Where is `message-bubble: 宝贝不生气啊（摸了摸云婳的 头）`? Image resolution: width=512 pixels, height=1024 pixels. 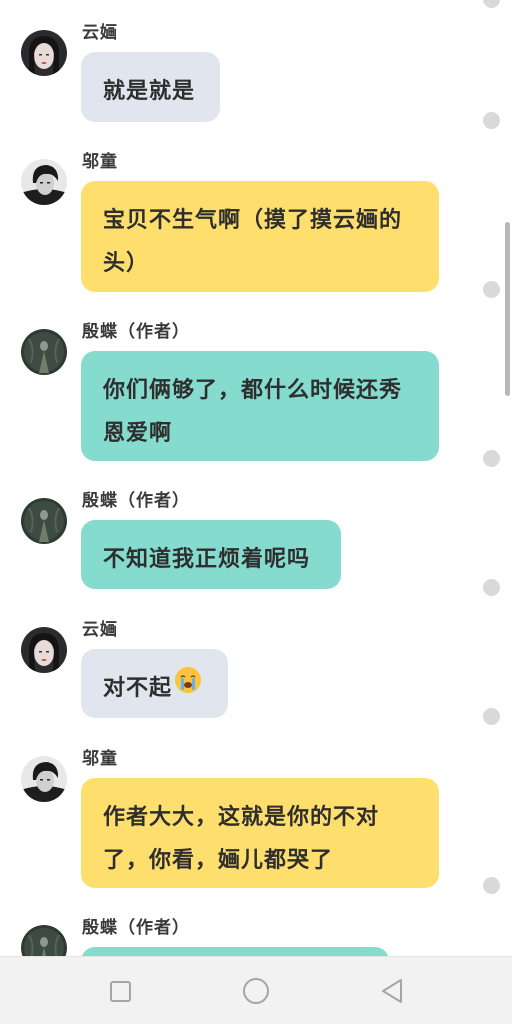 message-bubble: 宝贝不生气啊（摸了摸云婳的 头） is located at coordinates (260, 236).